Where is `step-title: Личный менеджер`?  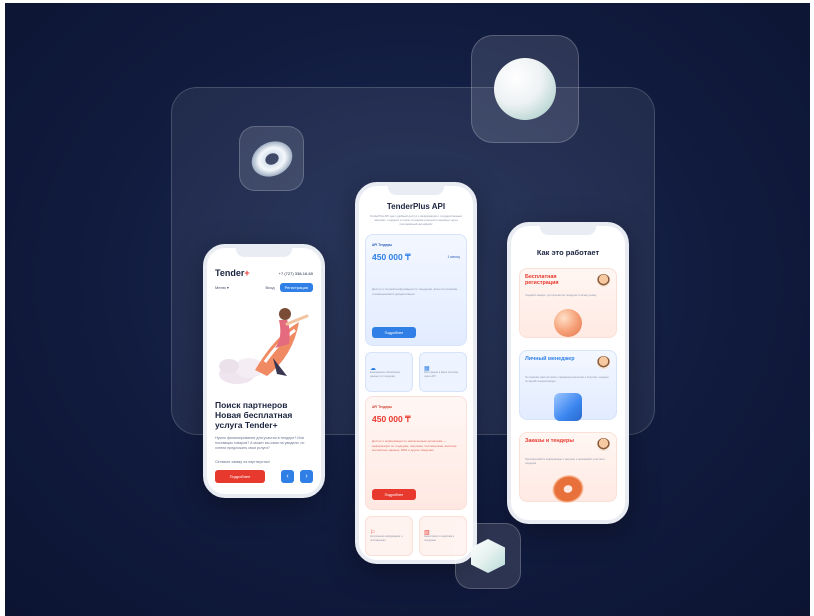
step-title: Личный менеджер is located at coordinates (550, 359).